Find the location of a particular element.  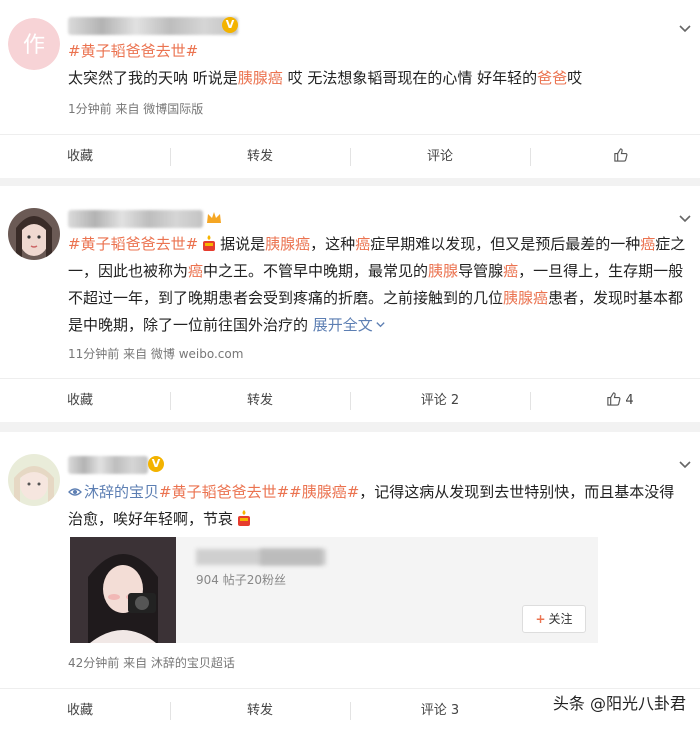

text-segment: 太突然了我的天呐 听说是 is located at coordinates (153, 78).